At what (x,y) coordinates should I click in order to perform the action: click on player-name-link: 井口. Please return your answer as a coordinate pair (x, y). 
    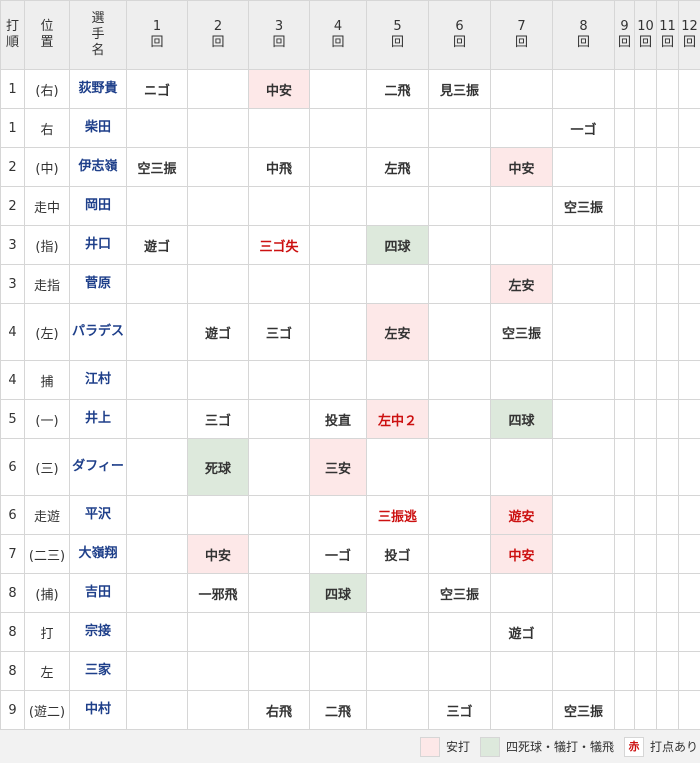
    Looking at the image, I should click on (98, 245).